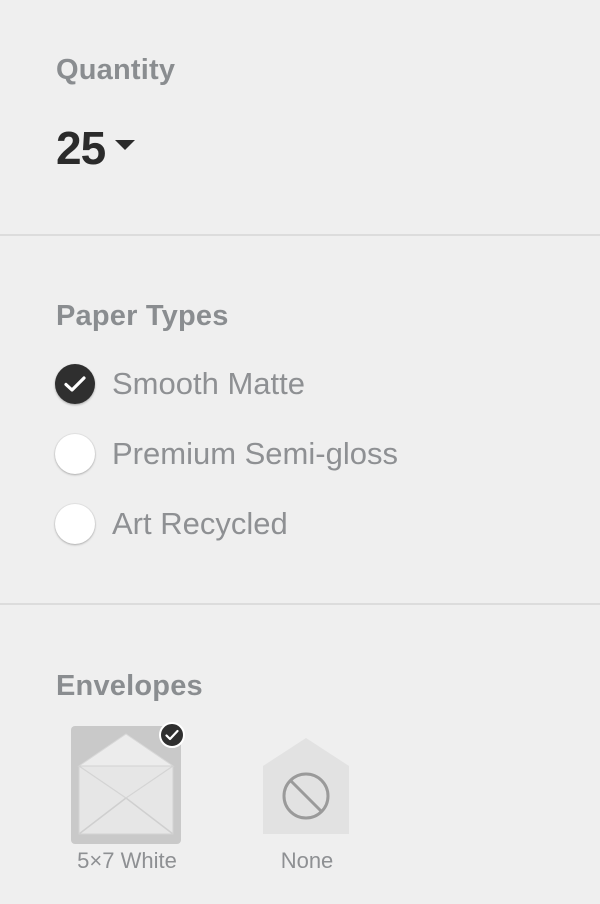 Image resolution: width=600 pixels, height=904 pixels. I want to click on envelope-option-none: None, so click(307, 799).